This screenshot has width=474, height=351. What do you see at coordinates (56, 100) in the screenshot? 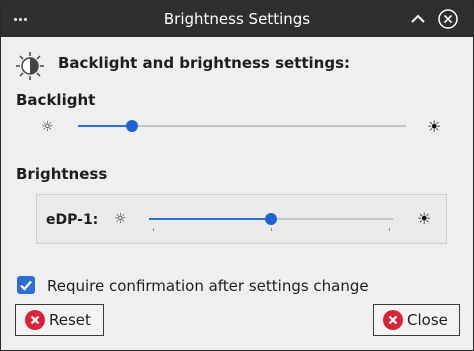
I see `backlight-title: Backlight` at bounding box center [56, 100].